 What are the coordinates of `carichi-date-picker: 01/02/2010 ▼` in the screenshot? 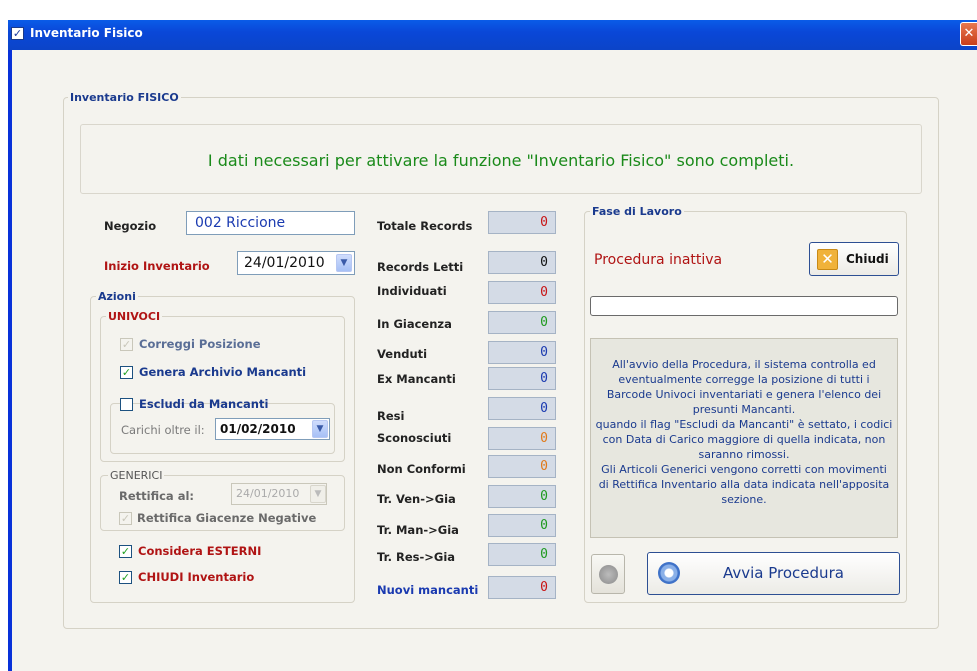 It's located at (272, 429).